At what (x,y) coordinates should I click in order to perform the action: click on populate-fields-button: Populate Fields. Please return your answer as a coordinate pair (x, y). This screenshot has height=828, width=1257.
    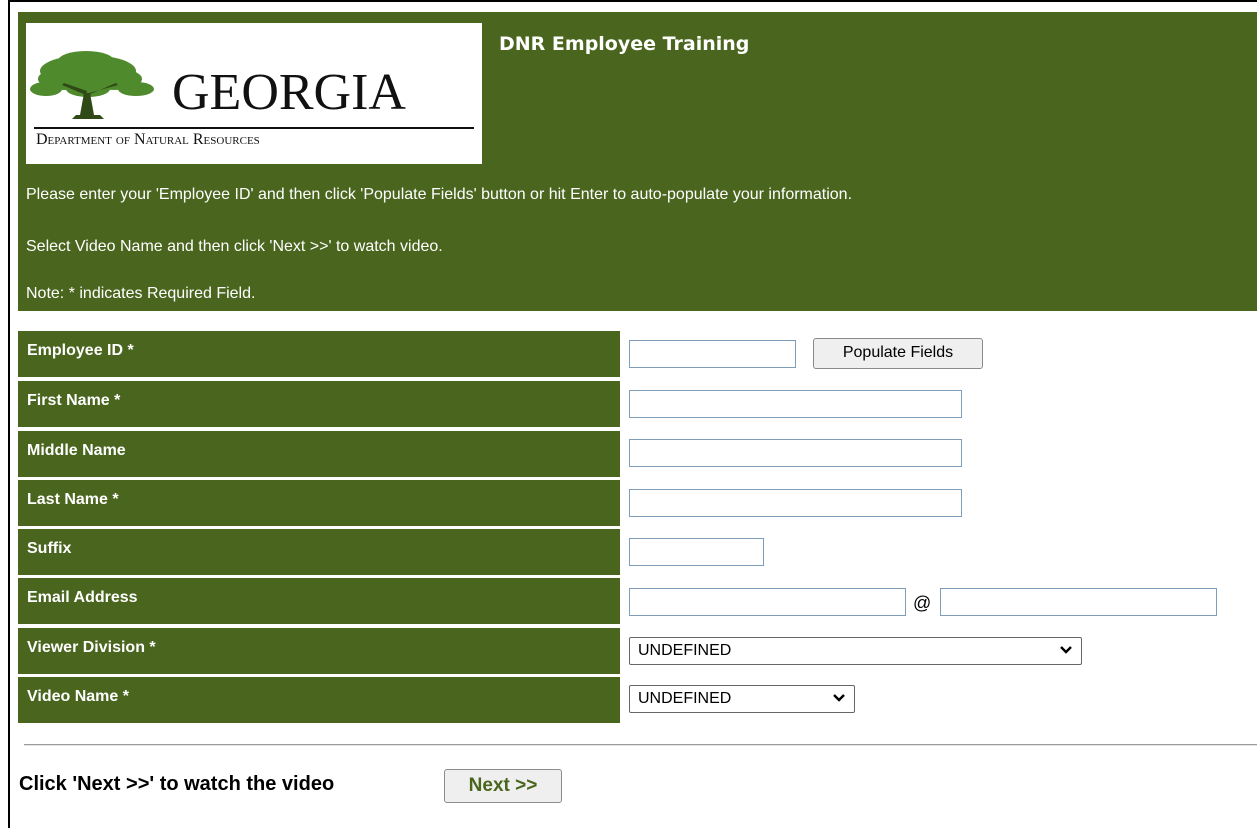
    Looking at the image, I should click on (898, 353).